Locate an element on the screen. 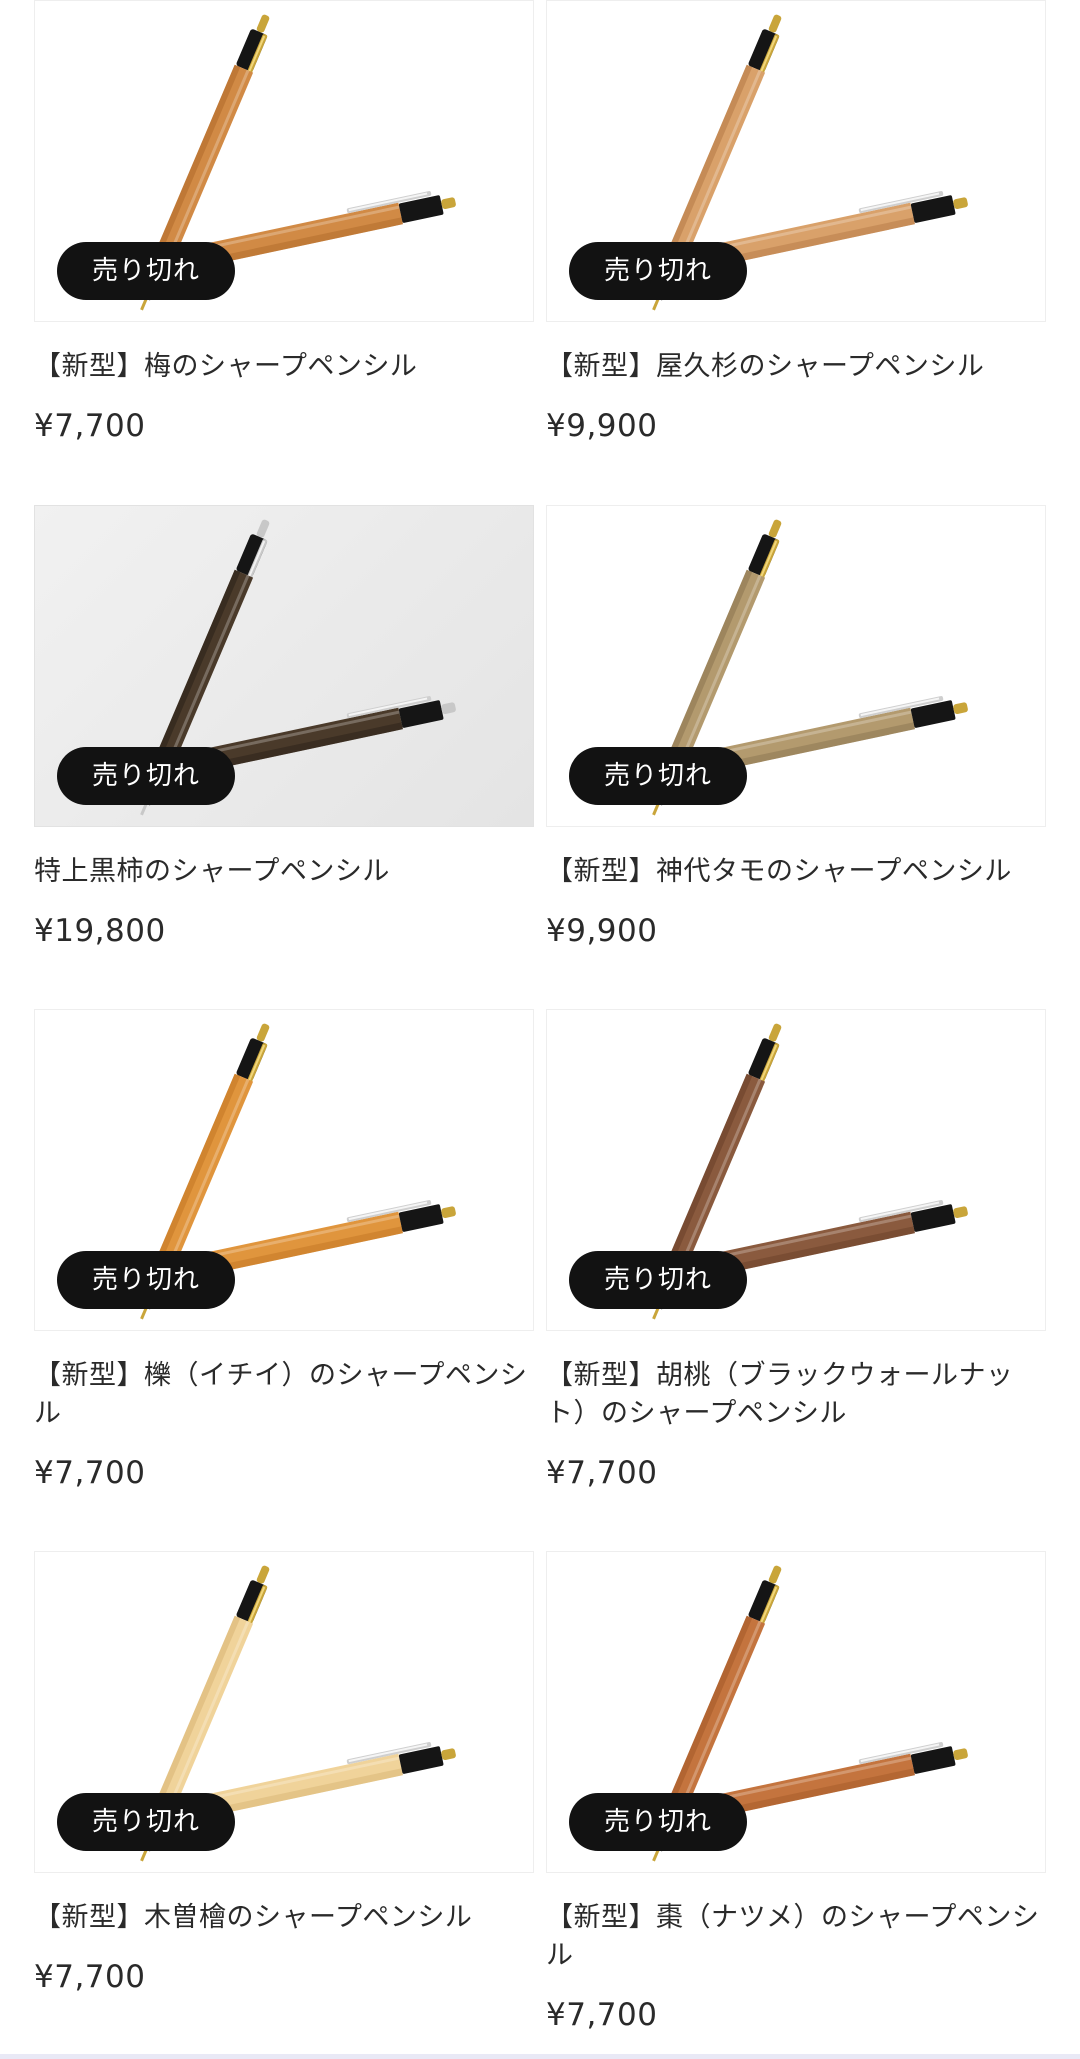  product-card: 売り切れ 【新型】胡桃（ブラックウォールナット）のシャープペンシル ¥7,700 is located at coordinates (796, 1251).